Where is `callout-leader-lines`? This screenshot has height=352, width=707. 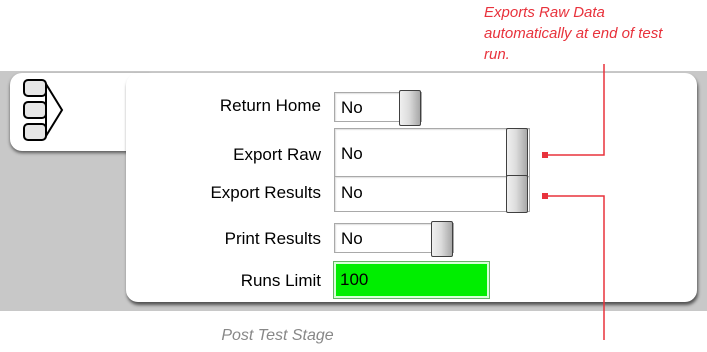 callout-leader-lines is located at coordinates (573, 202).